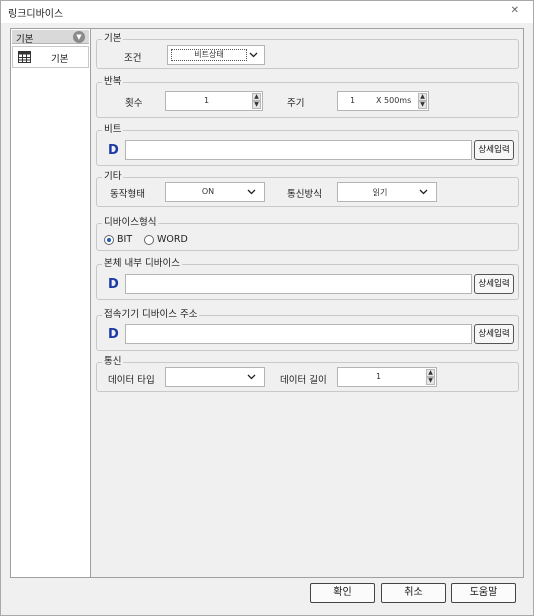  Describe the element at coordinates (131, 380) in the screenshot. I see `data-type-label: 데이터 타입` at that location.